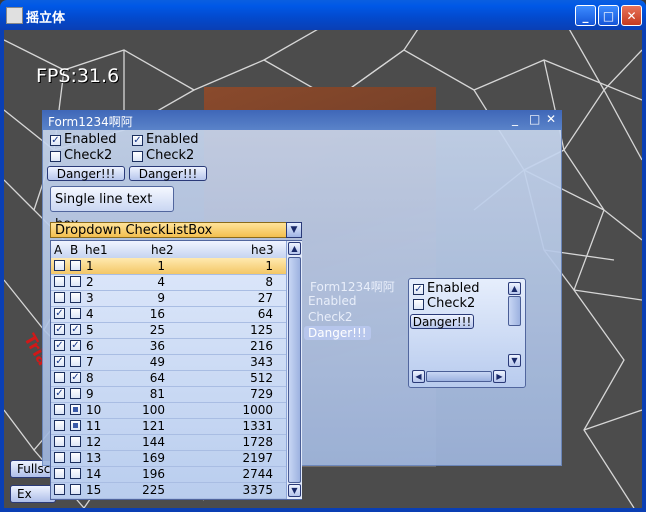 The height and width of the screenshot is (512, 646). I want to click on panel-scroll-right-icon: ▶, so click(499, 376).